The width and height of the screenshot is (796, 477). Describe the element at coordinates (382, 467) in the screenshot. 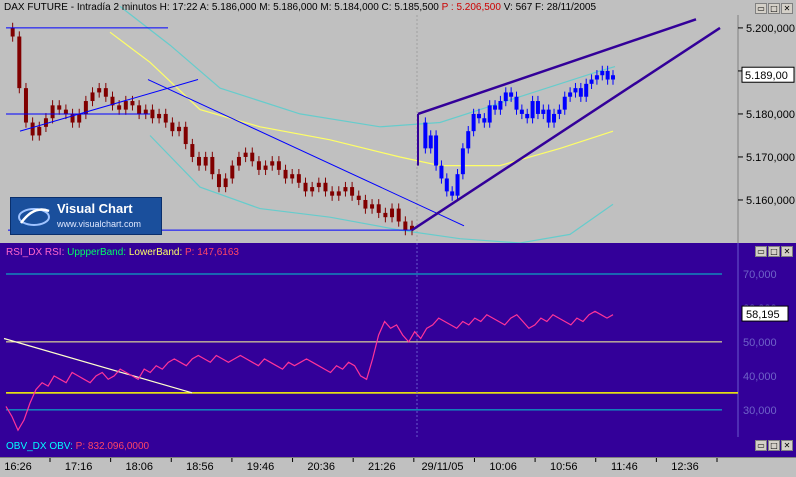

I see `time-tick-label: 21:26` at that location.